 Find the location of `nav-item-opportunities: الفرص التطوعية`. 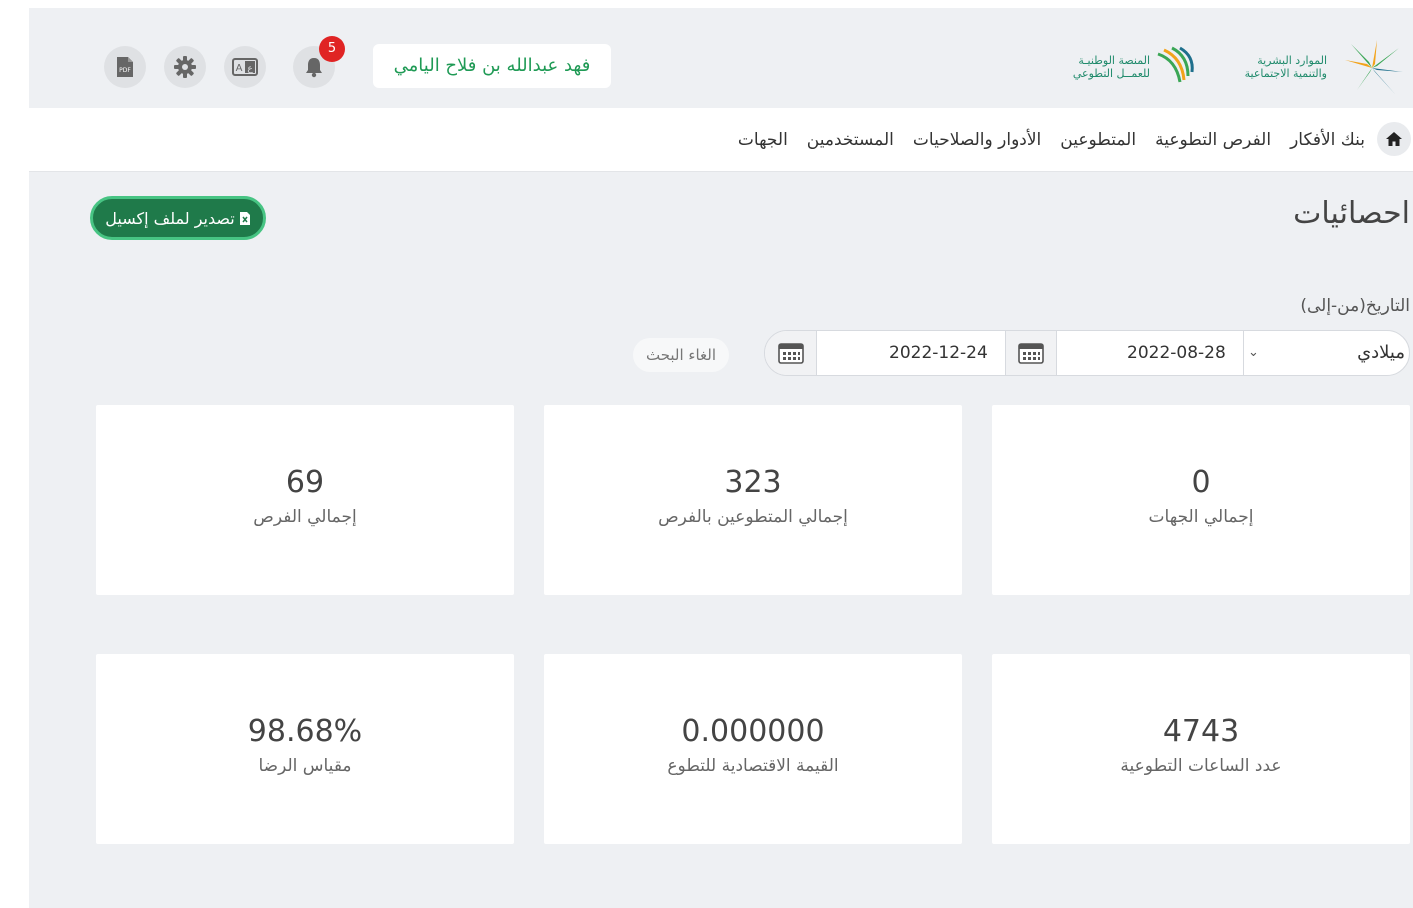

nav-item-opportunities: الفرص التطوعية is located at coordinates (1213, 140).